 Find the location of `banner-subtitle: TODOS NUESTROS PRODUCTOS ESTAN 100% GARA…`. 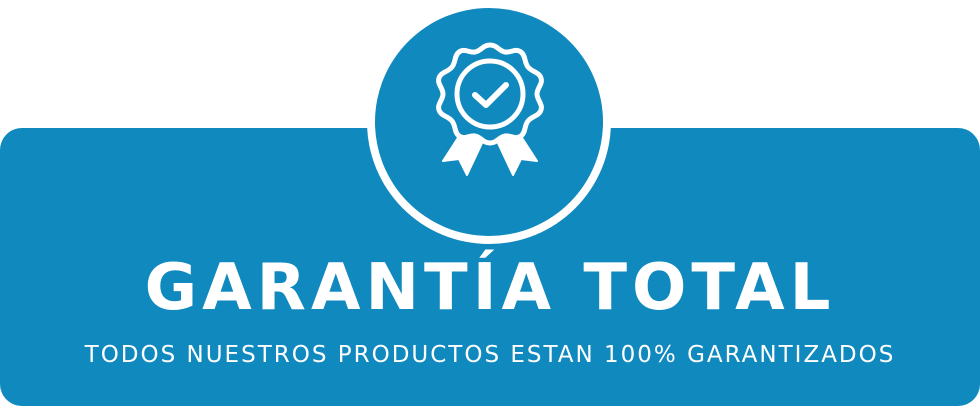

banner-subtitle: TODOS NUESTROS PRODUCTOS ESTAN 100% GARA… is located at coordinates (490, 355).